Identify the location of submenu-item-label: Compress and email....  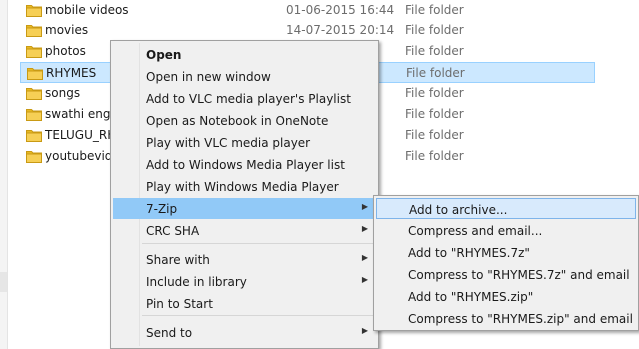
(475, 231).